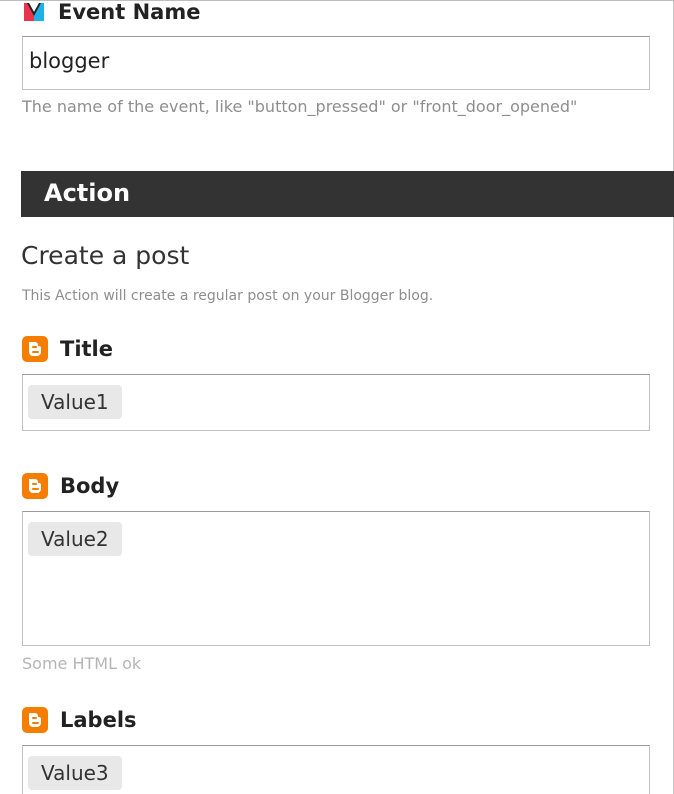 Image resolution: width=674 pixels, height=794 pixels. Describe the element at coordinates (87, 193) in the screenshot. I see `action-section-label: Action` at that location.